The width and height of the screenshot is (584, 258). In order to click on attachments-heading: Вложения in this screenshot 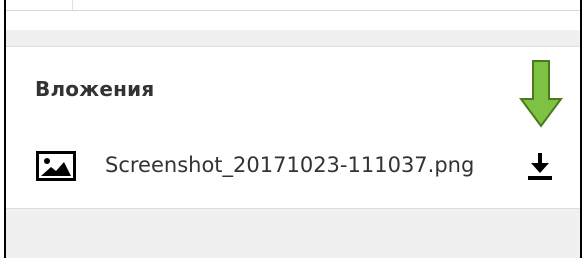, I will do `click(95, 89)`.